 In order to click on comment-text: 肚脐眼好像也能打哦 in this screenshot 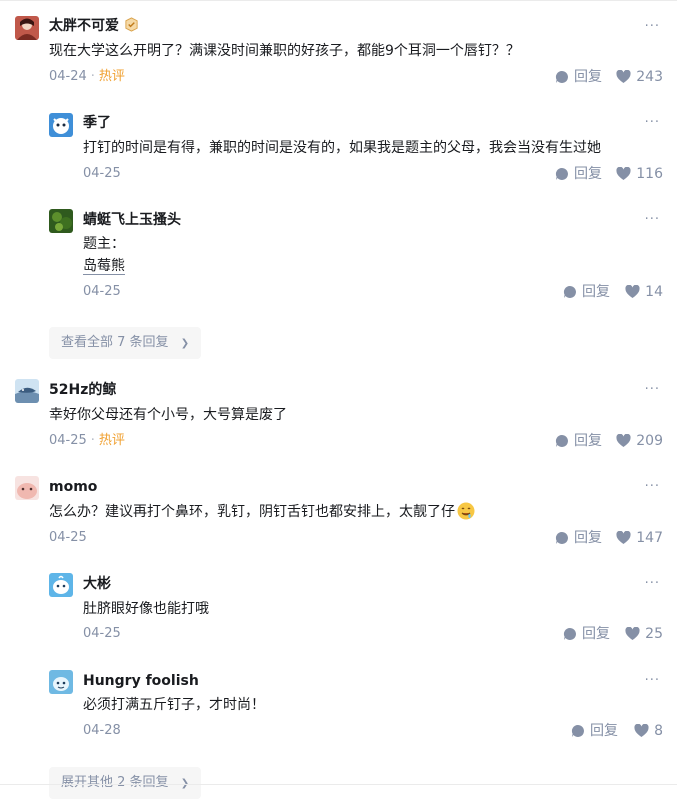, I will do `click(146, 609)`.